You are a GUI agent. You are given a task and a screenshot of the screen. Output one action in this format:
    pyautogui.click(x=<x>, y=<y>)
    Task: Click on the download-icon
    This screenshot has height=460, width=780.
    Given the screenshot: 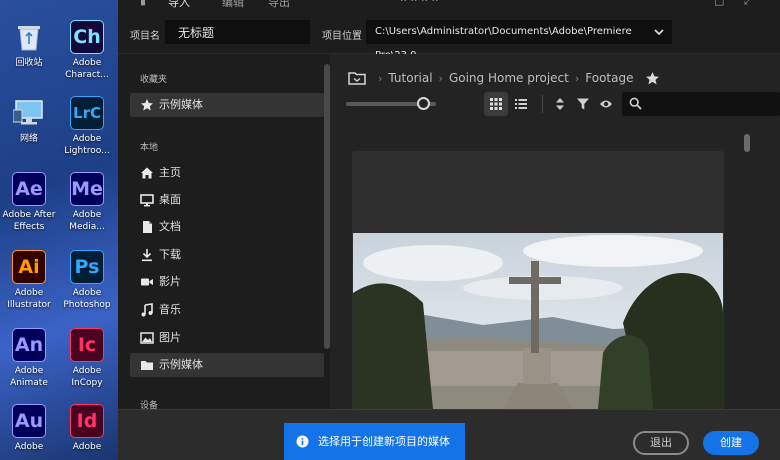 What is the action you would take?
    pyautogui.click(x=147, y=255)
    